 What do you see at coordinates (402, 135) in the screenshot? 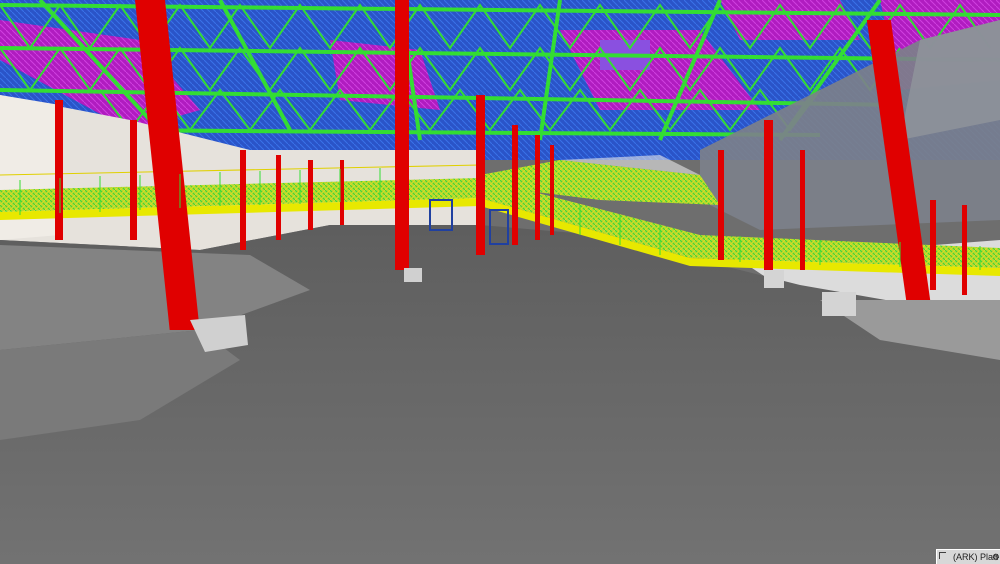
I see `column-center` at bounding box center [402, 135].